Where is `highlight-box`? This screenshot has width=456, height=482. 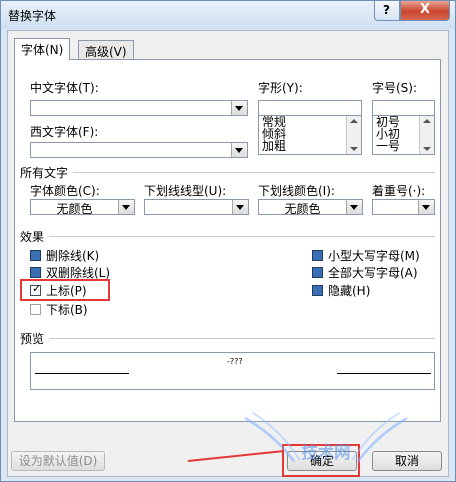 highlight-box is located at coordinates (65, 290).